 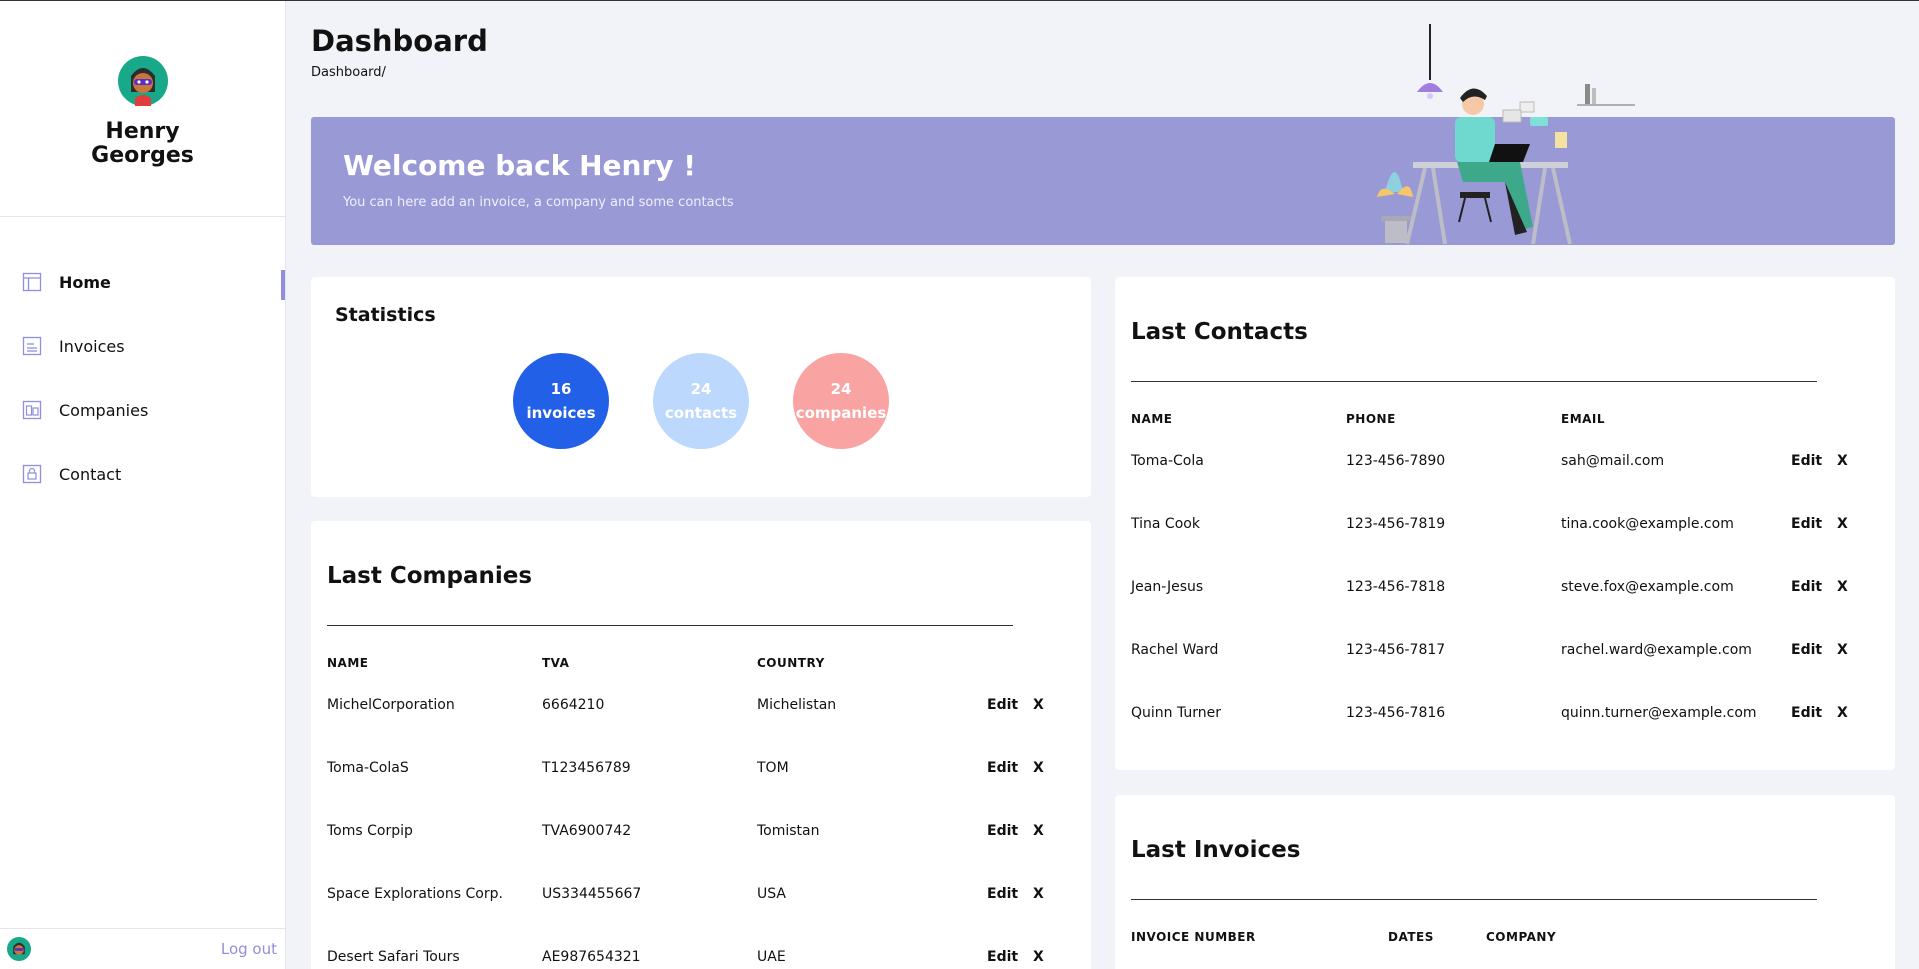 What do you see at coordinates (592, 893) in the screenshot?
I see `company-tva: US334455667` at bounding box center [592, 893].